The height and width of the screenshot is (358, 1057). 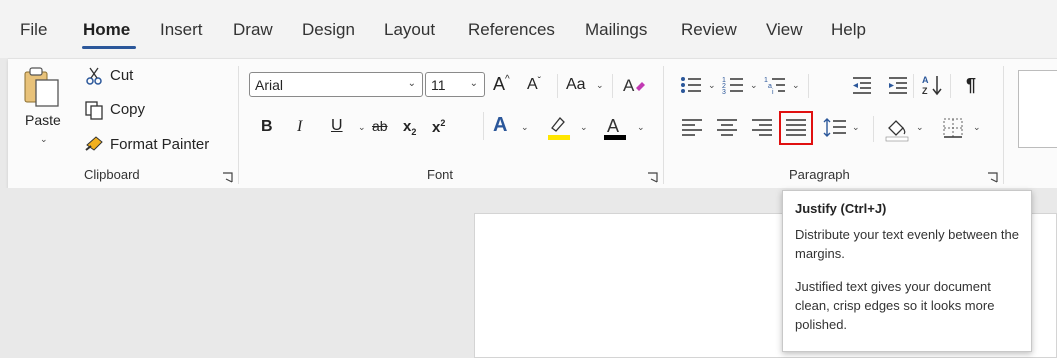 What do you see at coordinates (819, 174) in the screenshot?
I see `paragraph-group-label: Paragraph` at bounding box center [819, 174].